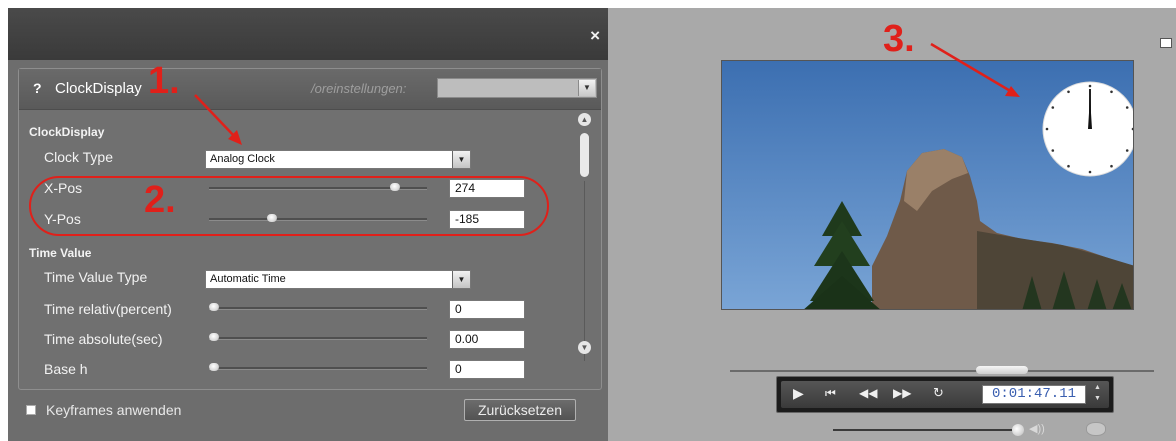  I want to click on transport-controls: ▶ ⏮ ◀◀ ▶▶ ↻ 0:01:47.11 ▲ ▼, so click(945, 394).